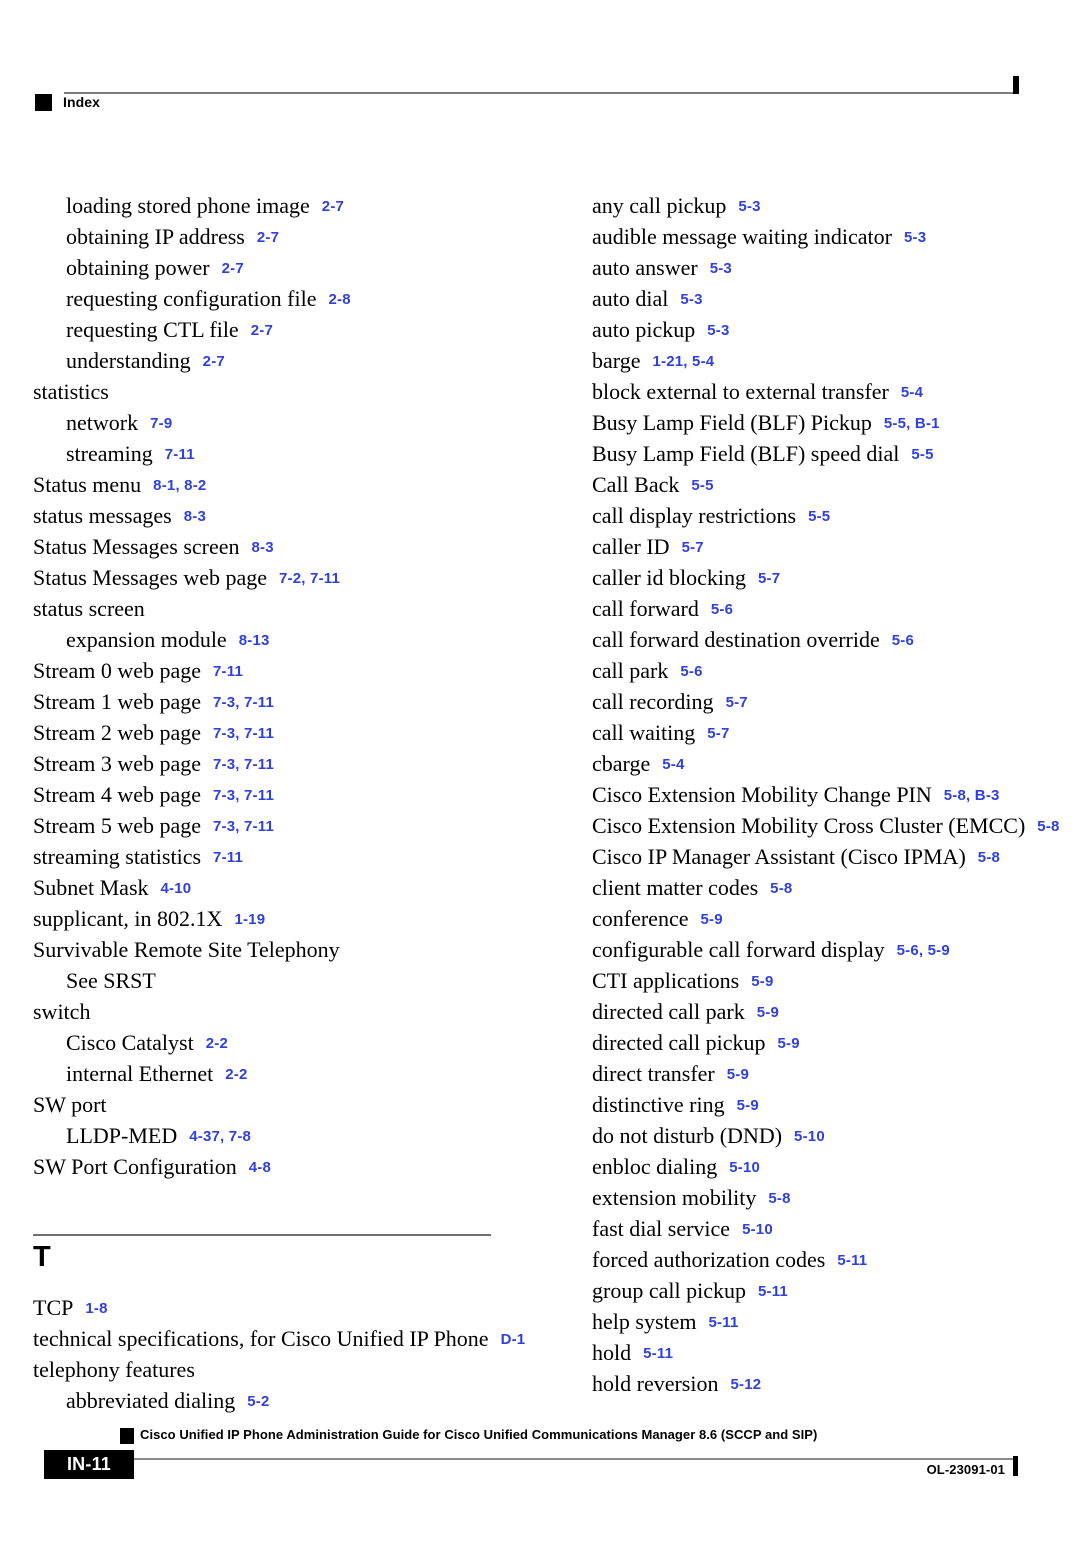 The image size is (1080, 1552). Describe the element at coordinates (188, 205) in the screenshot. I see `index-entry-term: loading stored phone image` at that location.